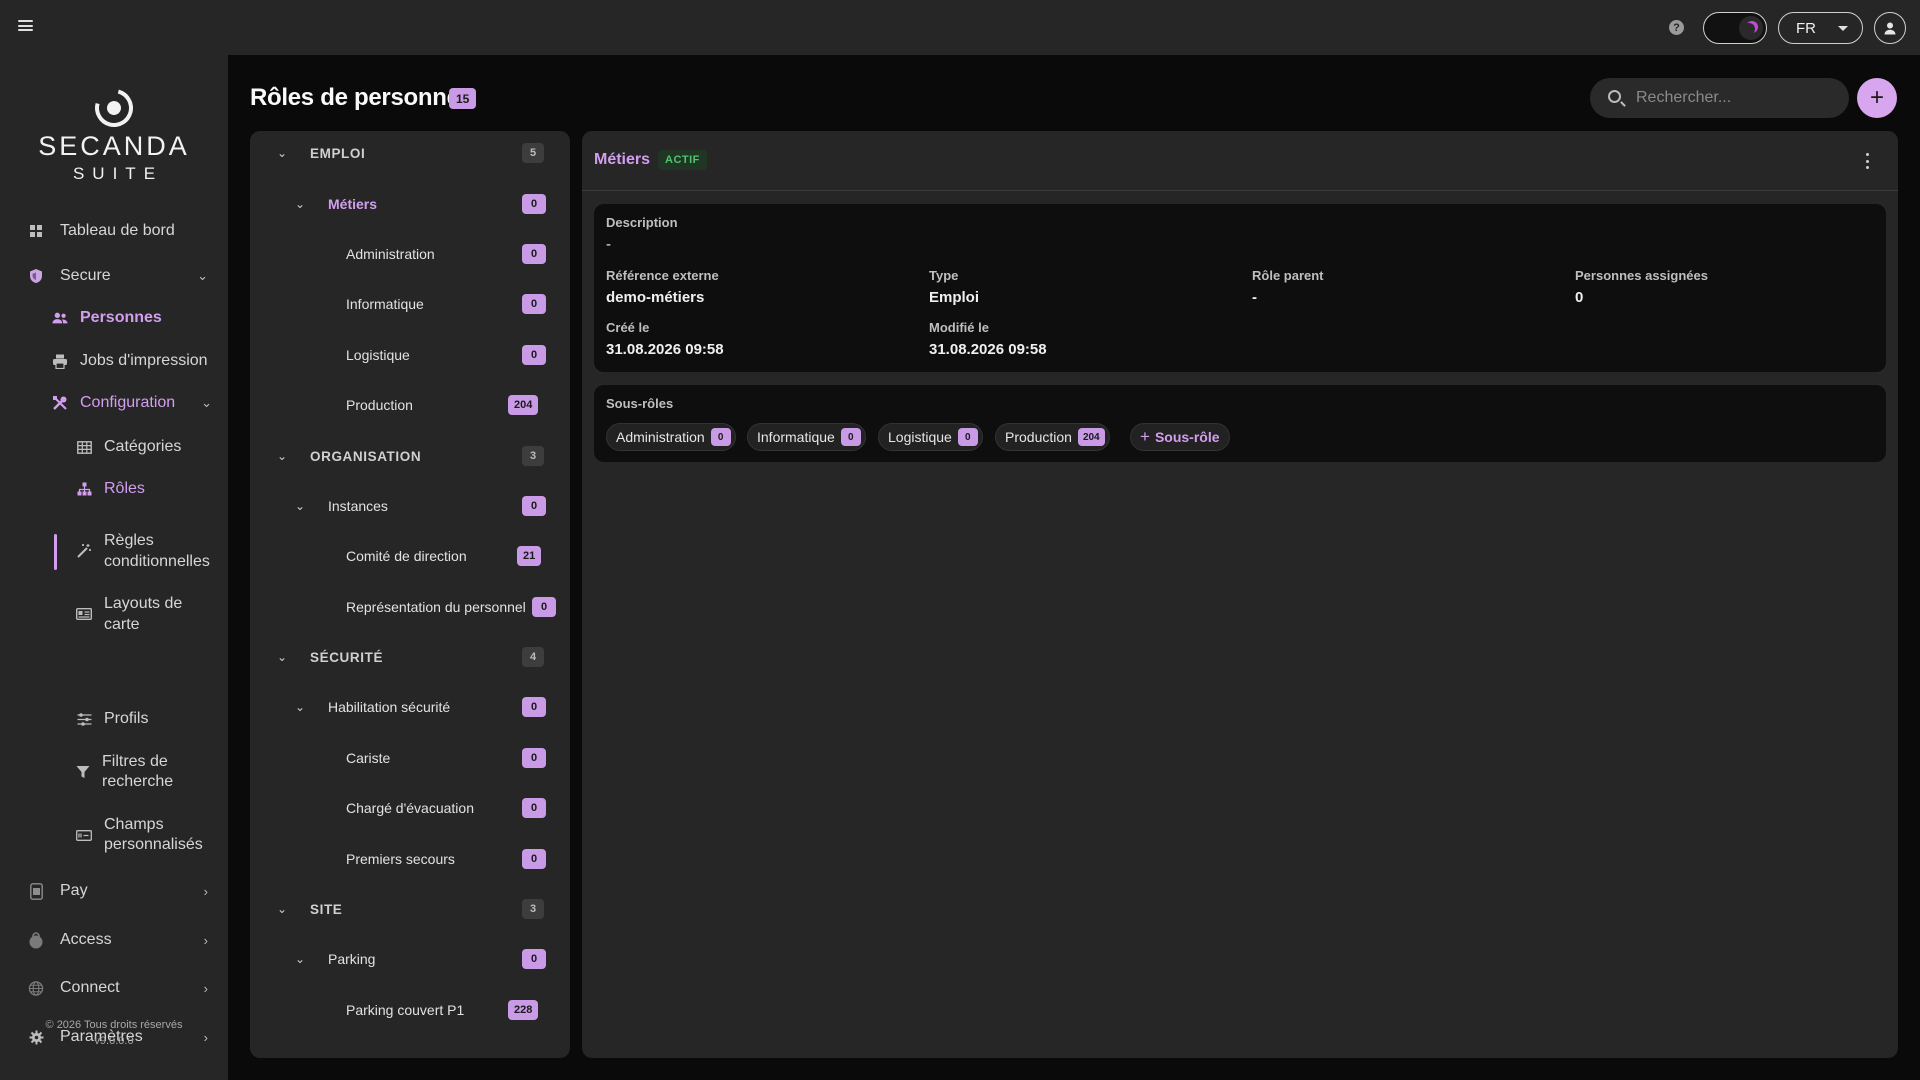 The width and height of the screenshot is (1920, 1080). What do you see at coordinates (1052, 437) in the screenshot?
I see `subrole-chip: Production 204` at bounding box center [1052, 437].